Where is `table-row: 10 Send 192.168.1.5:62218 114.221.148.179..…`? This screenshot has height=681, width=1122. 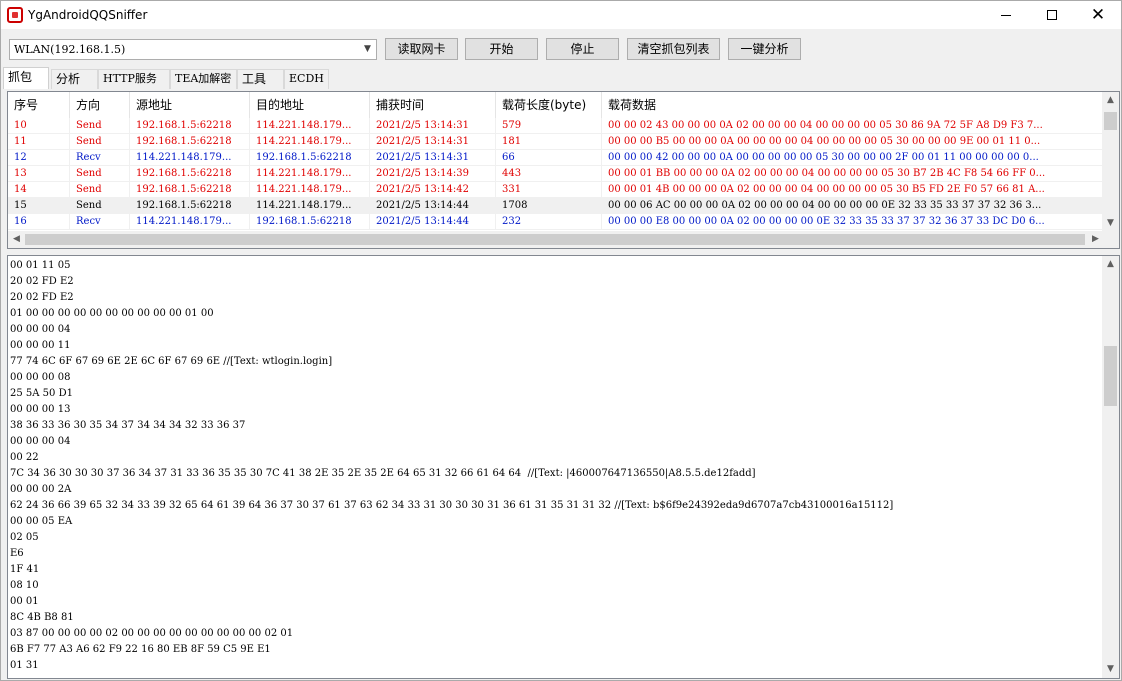
table-row: 10 Send 192.168.1.5:62218 114.221.148.179..… is located at coordinates (556, 126).